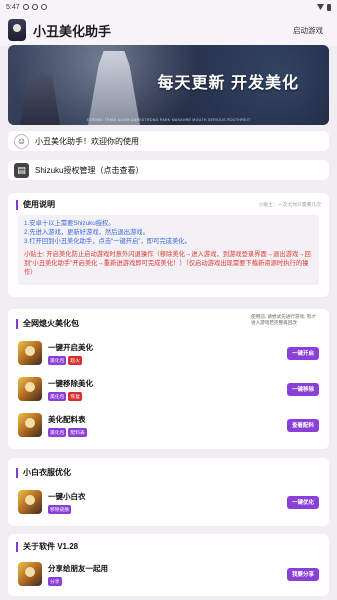  Describe the element at coordinates (329, 7) in the screenshot. I see `battery-icon` at that location.